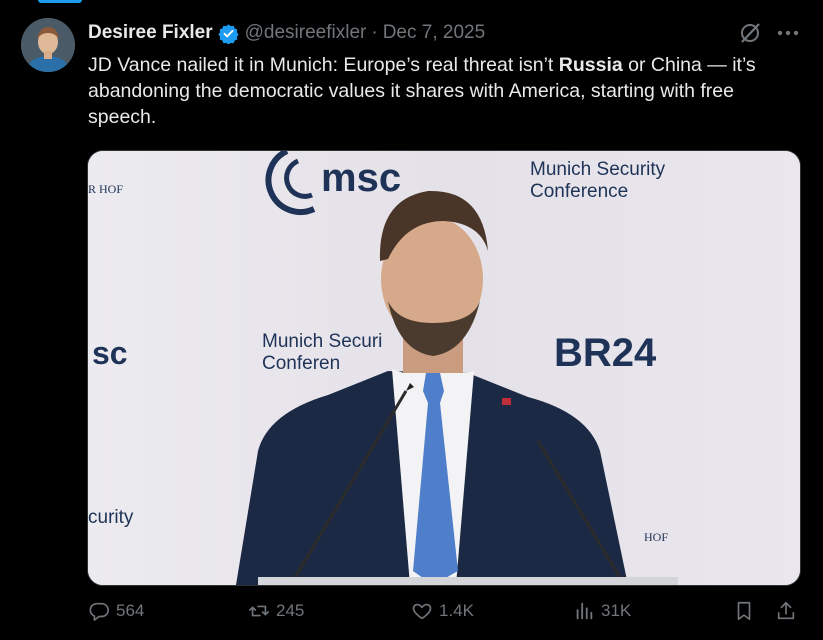  I want to click on repost-button: 245, so click(276, 611).